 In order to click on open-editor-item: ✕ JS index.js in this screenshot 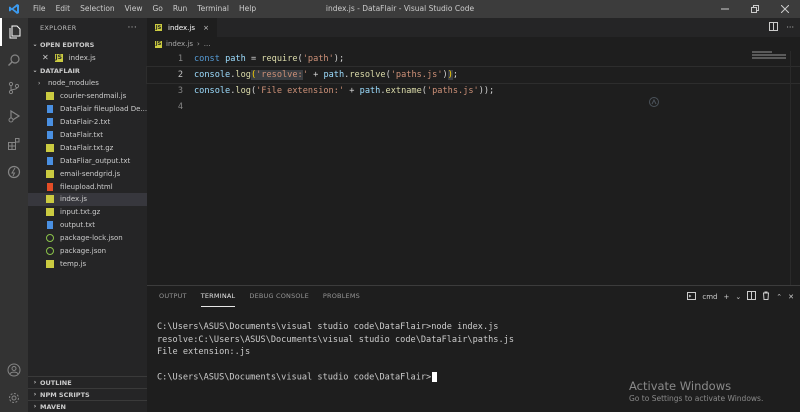, I will do `click(87, 57)`.